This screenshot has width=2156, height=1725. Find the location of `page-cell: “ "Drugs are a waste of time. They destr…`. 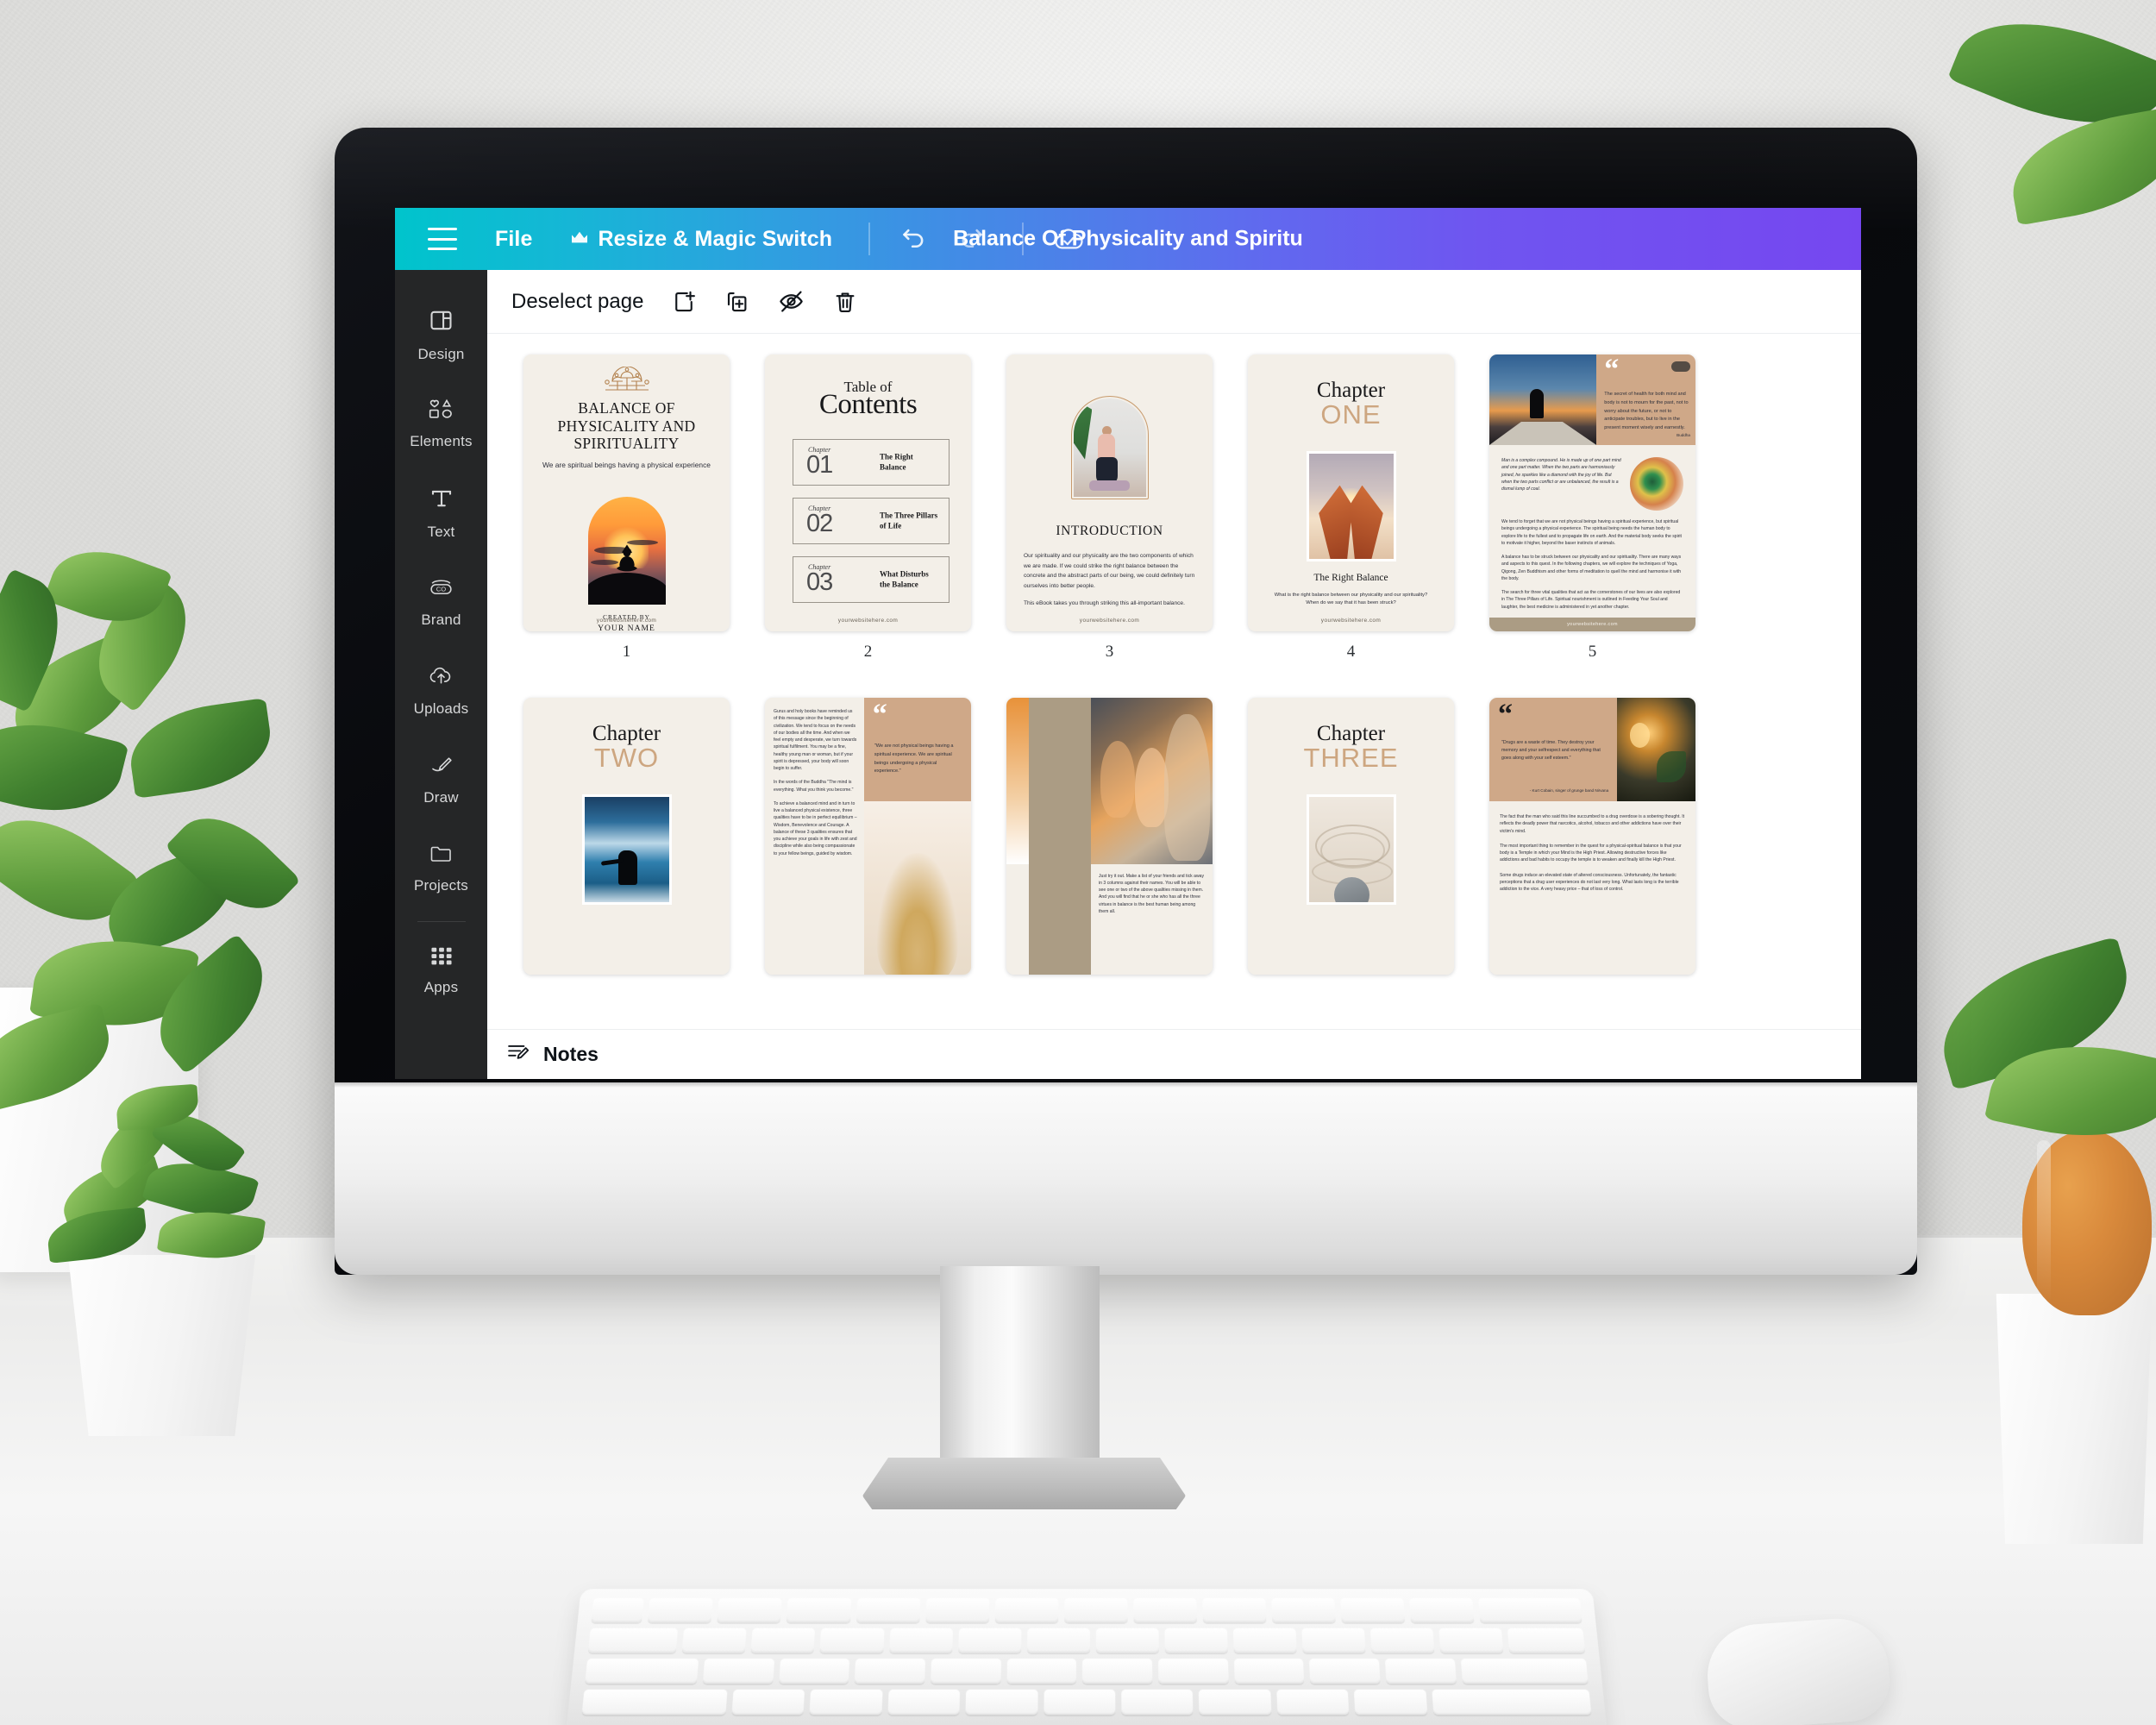

page-cell: “ "Drugs are a waste of time. They destr… is located at coordinates (1592, 836).